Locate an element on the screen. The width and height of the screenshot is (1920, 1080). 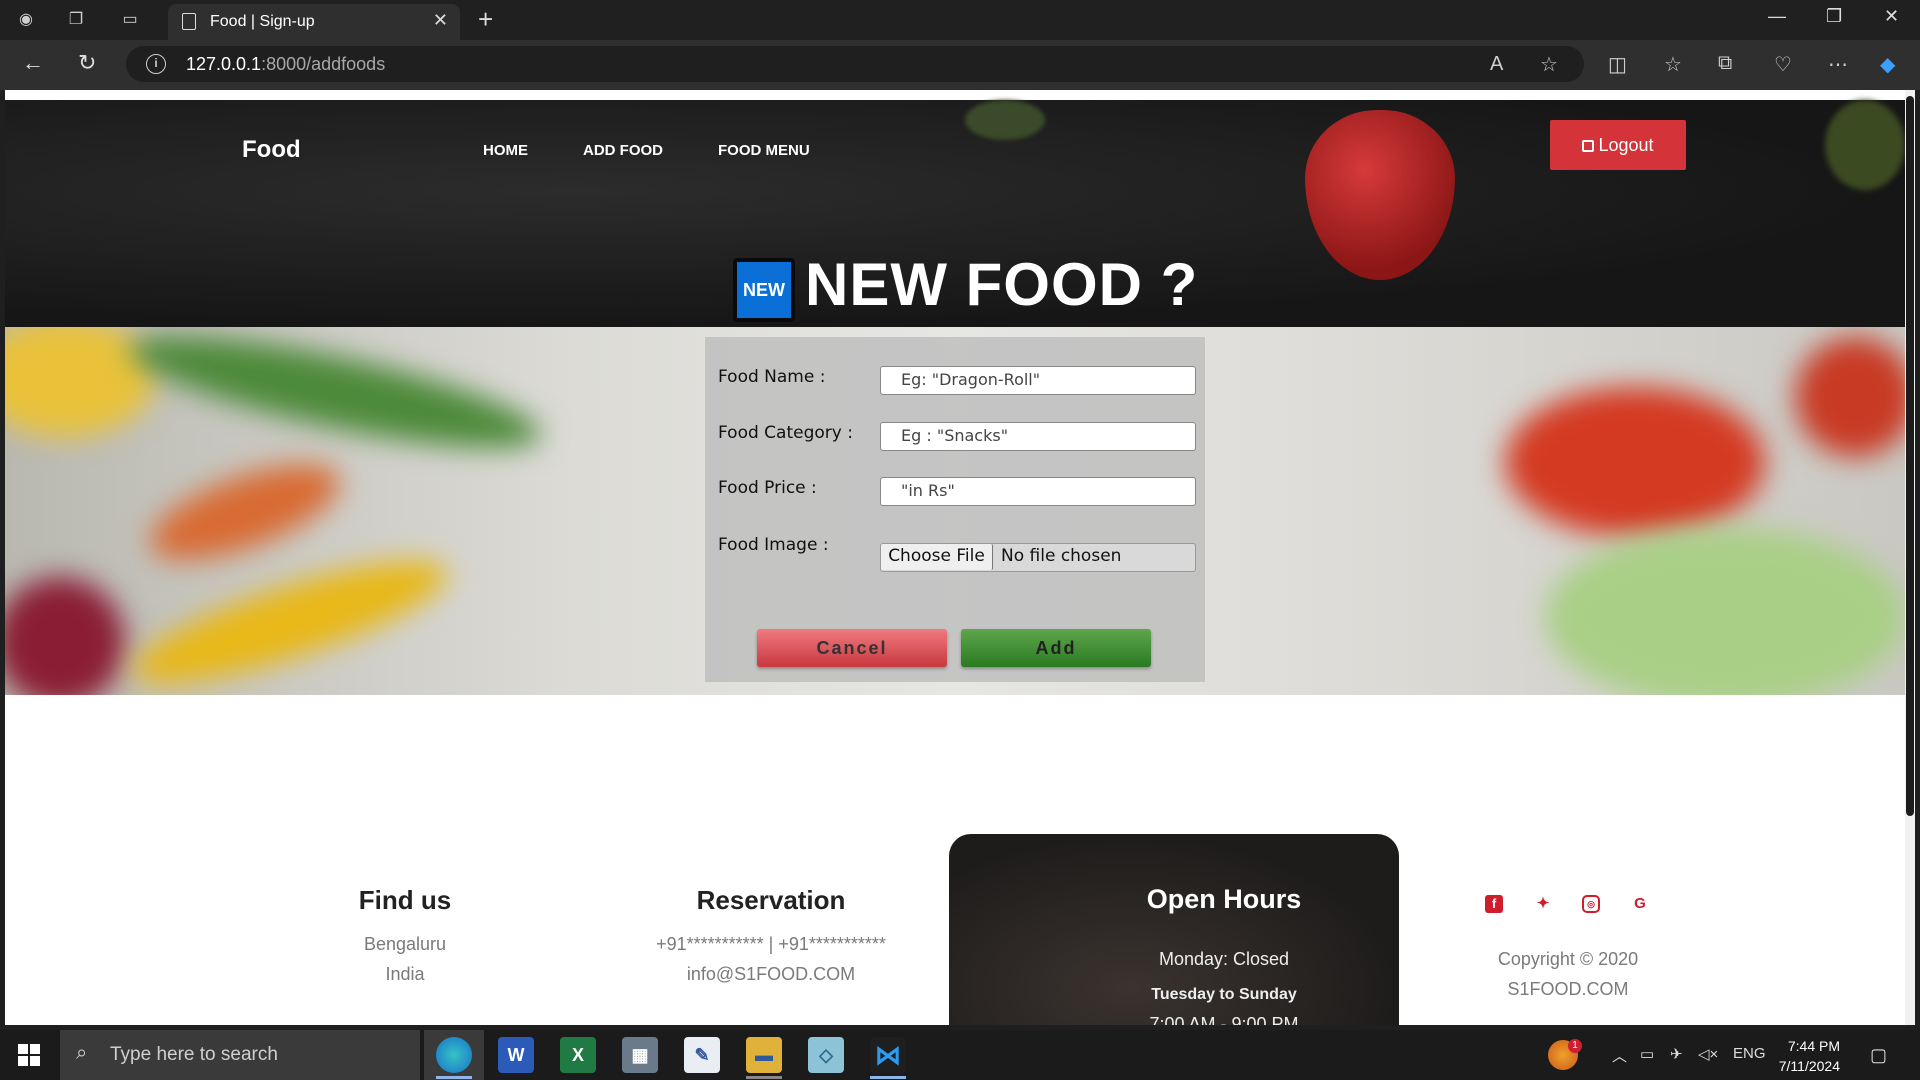
battery-icon: ▭ is located at coordinates (1647, 1054).